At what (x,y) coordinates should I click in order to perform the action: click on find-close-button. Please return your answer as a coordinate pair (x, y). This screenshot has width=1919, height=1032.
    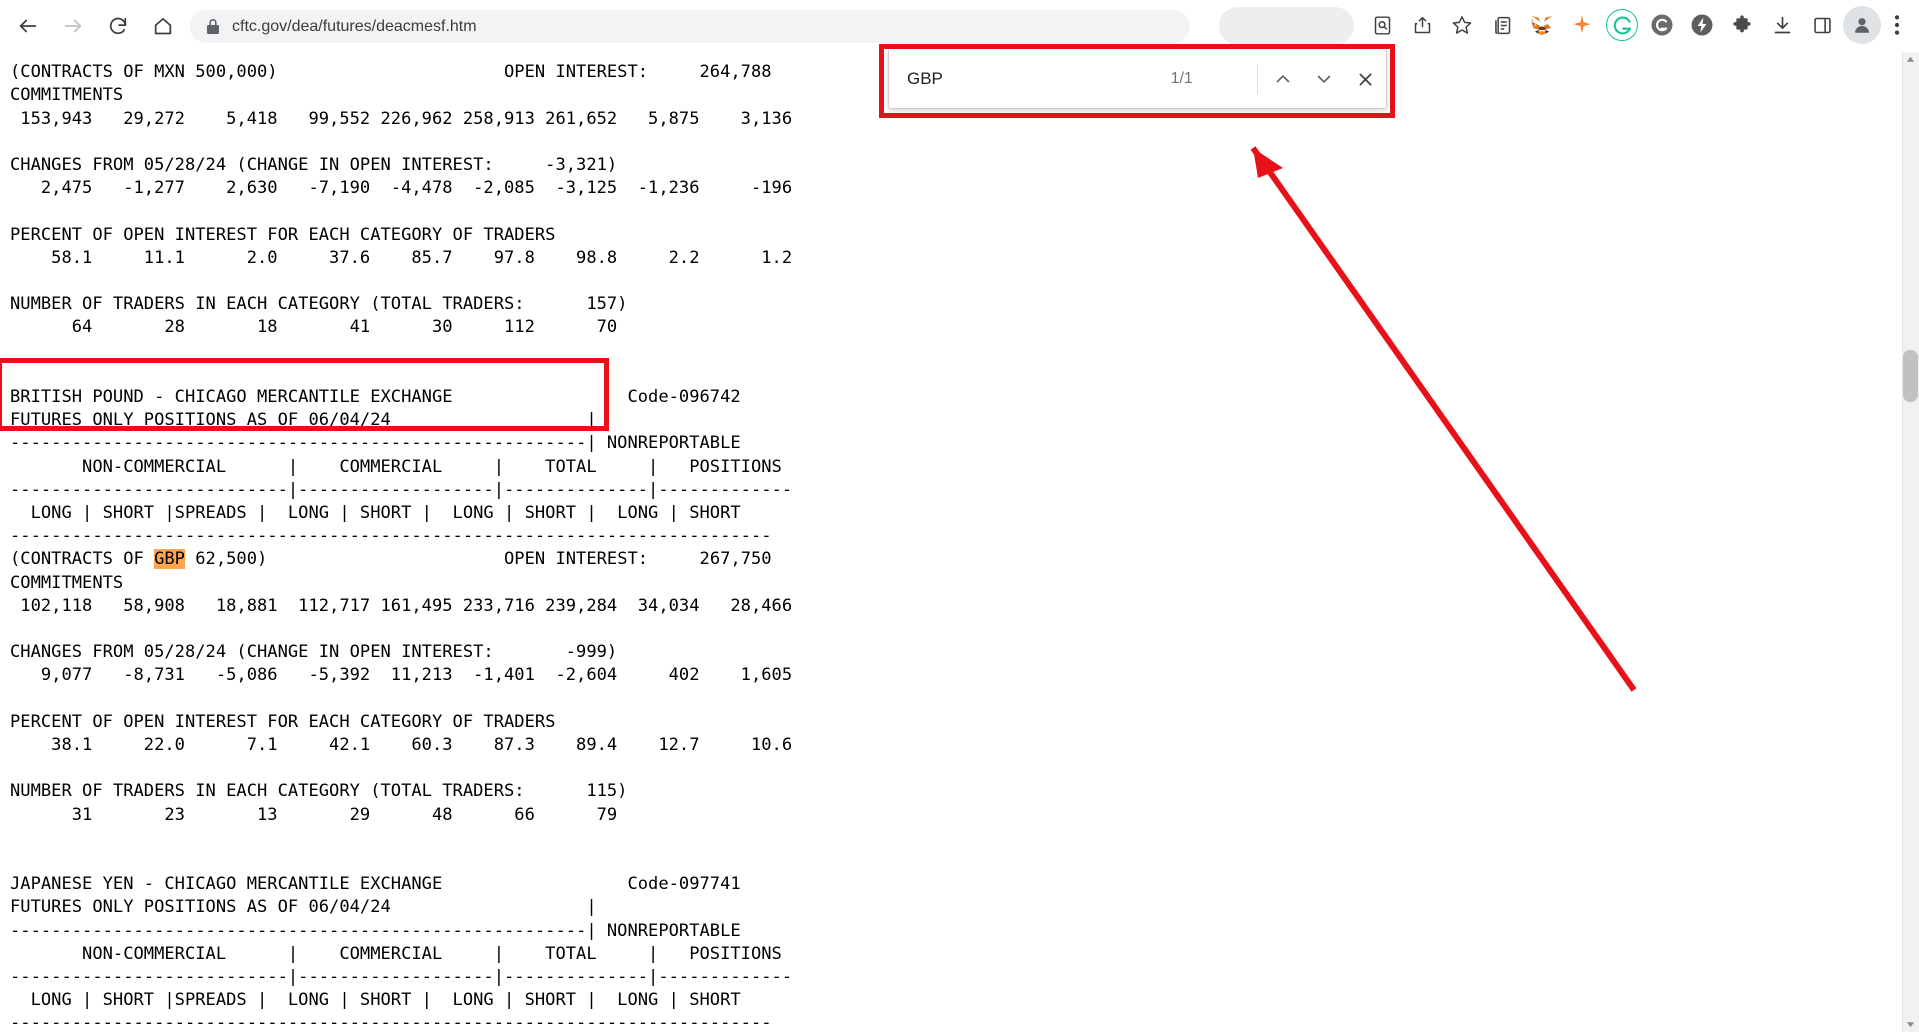
    Looking at the image, I should click on (1365, 79).